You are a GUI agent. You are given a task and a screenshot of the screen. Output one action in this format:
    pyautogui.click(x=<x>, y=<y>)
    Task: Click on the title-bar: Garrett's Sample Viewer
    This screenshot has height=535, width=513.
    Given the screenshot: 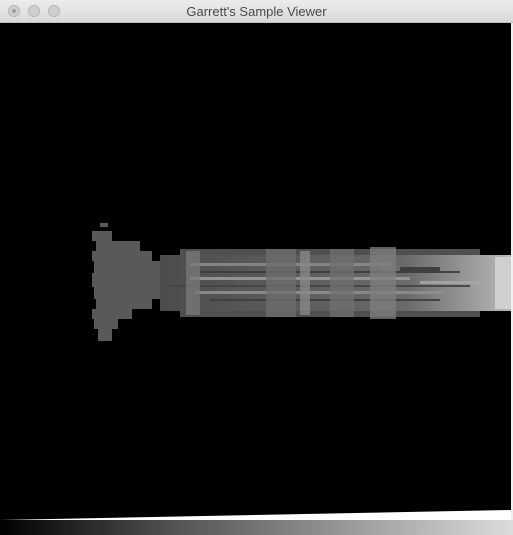 What is the action you would take?
    pyautogui.click(x=256, y=11)
    